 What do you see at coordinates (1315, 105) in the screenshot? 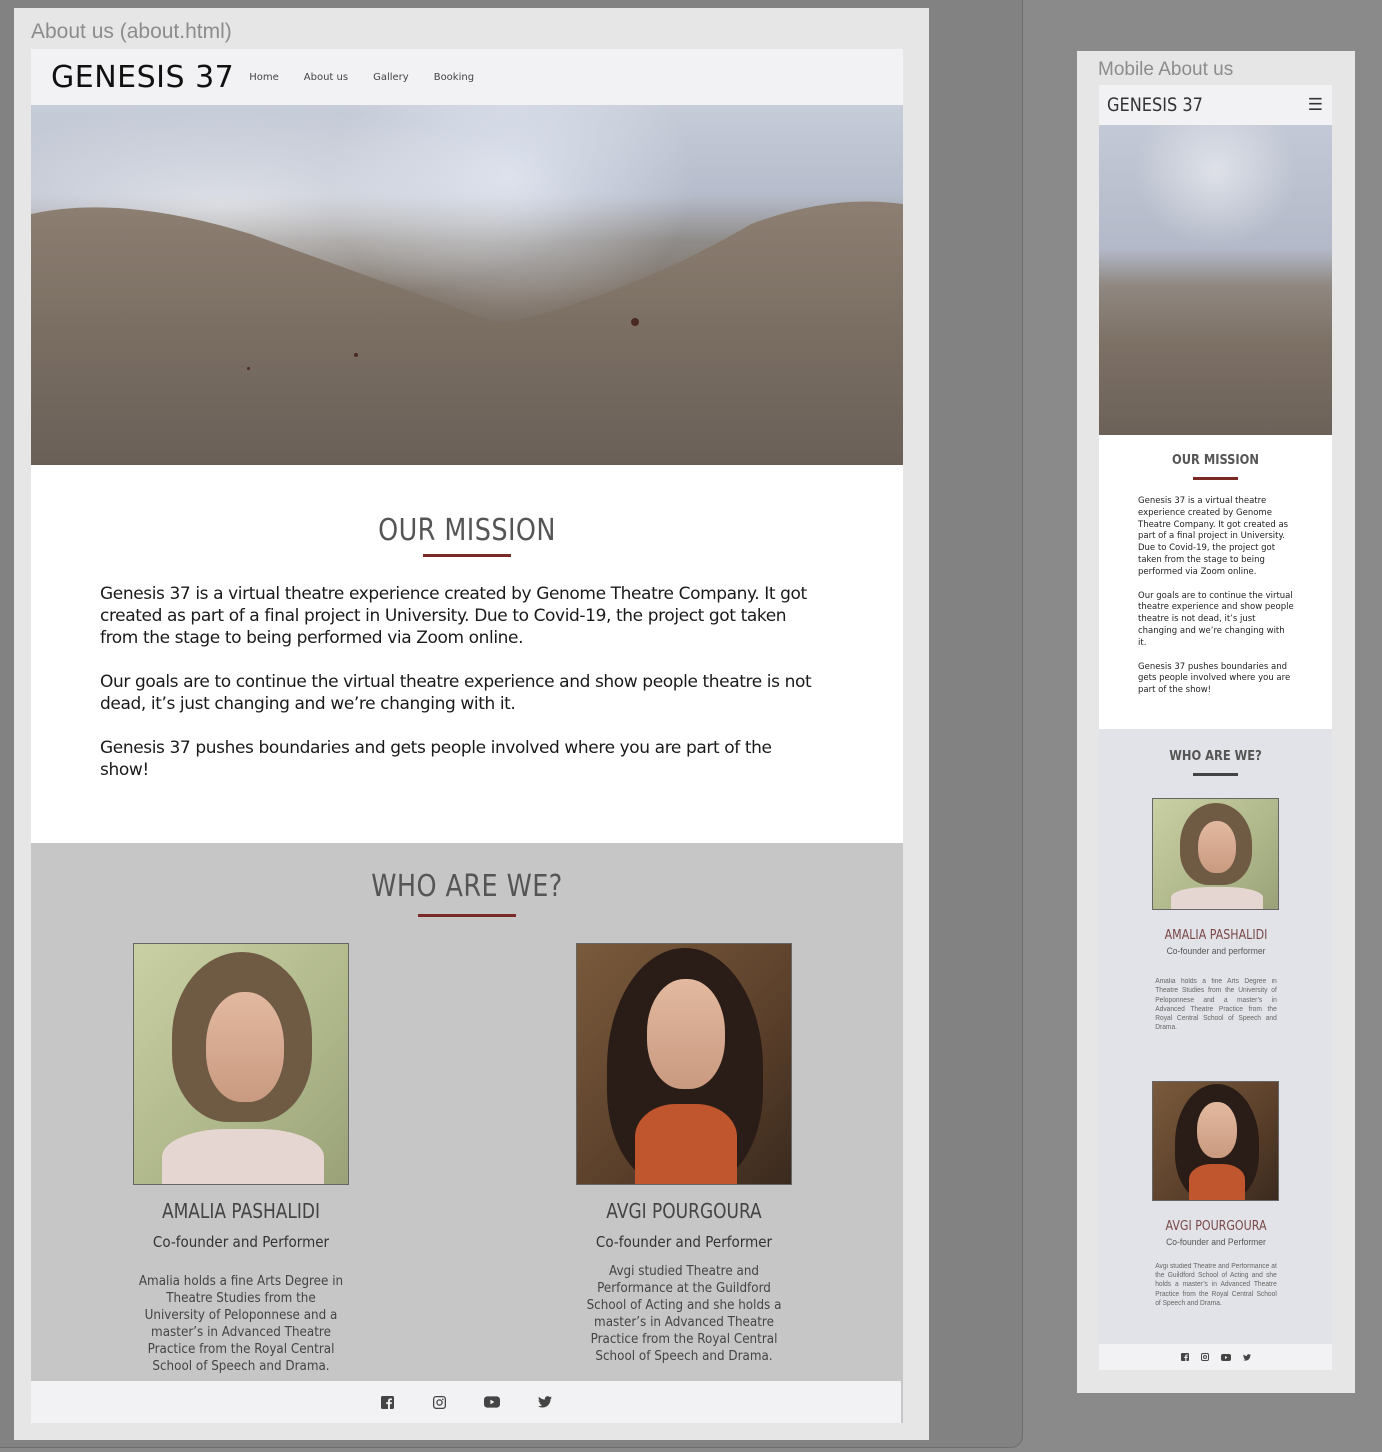
I see `hamburger-icon: ☰` at bounding box center [1315, 105].